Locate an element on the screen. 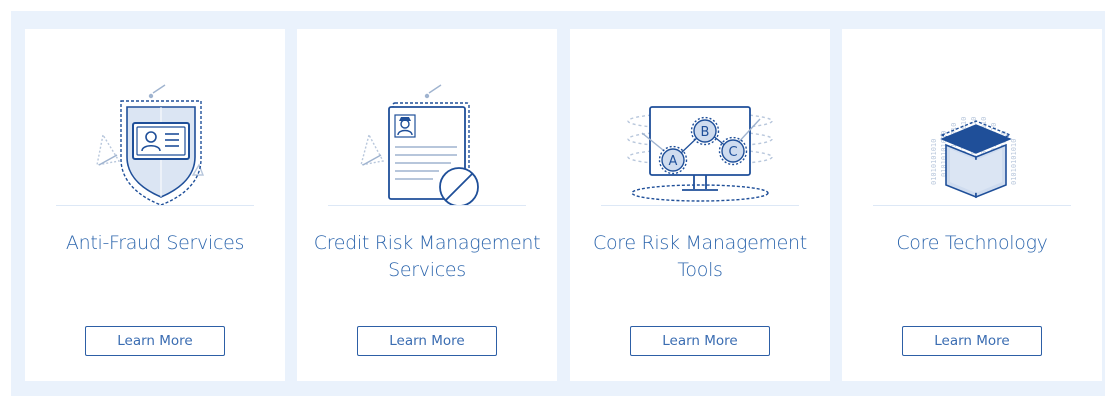  node-c-label: C is located at coordinates (732, 152).